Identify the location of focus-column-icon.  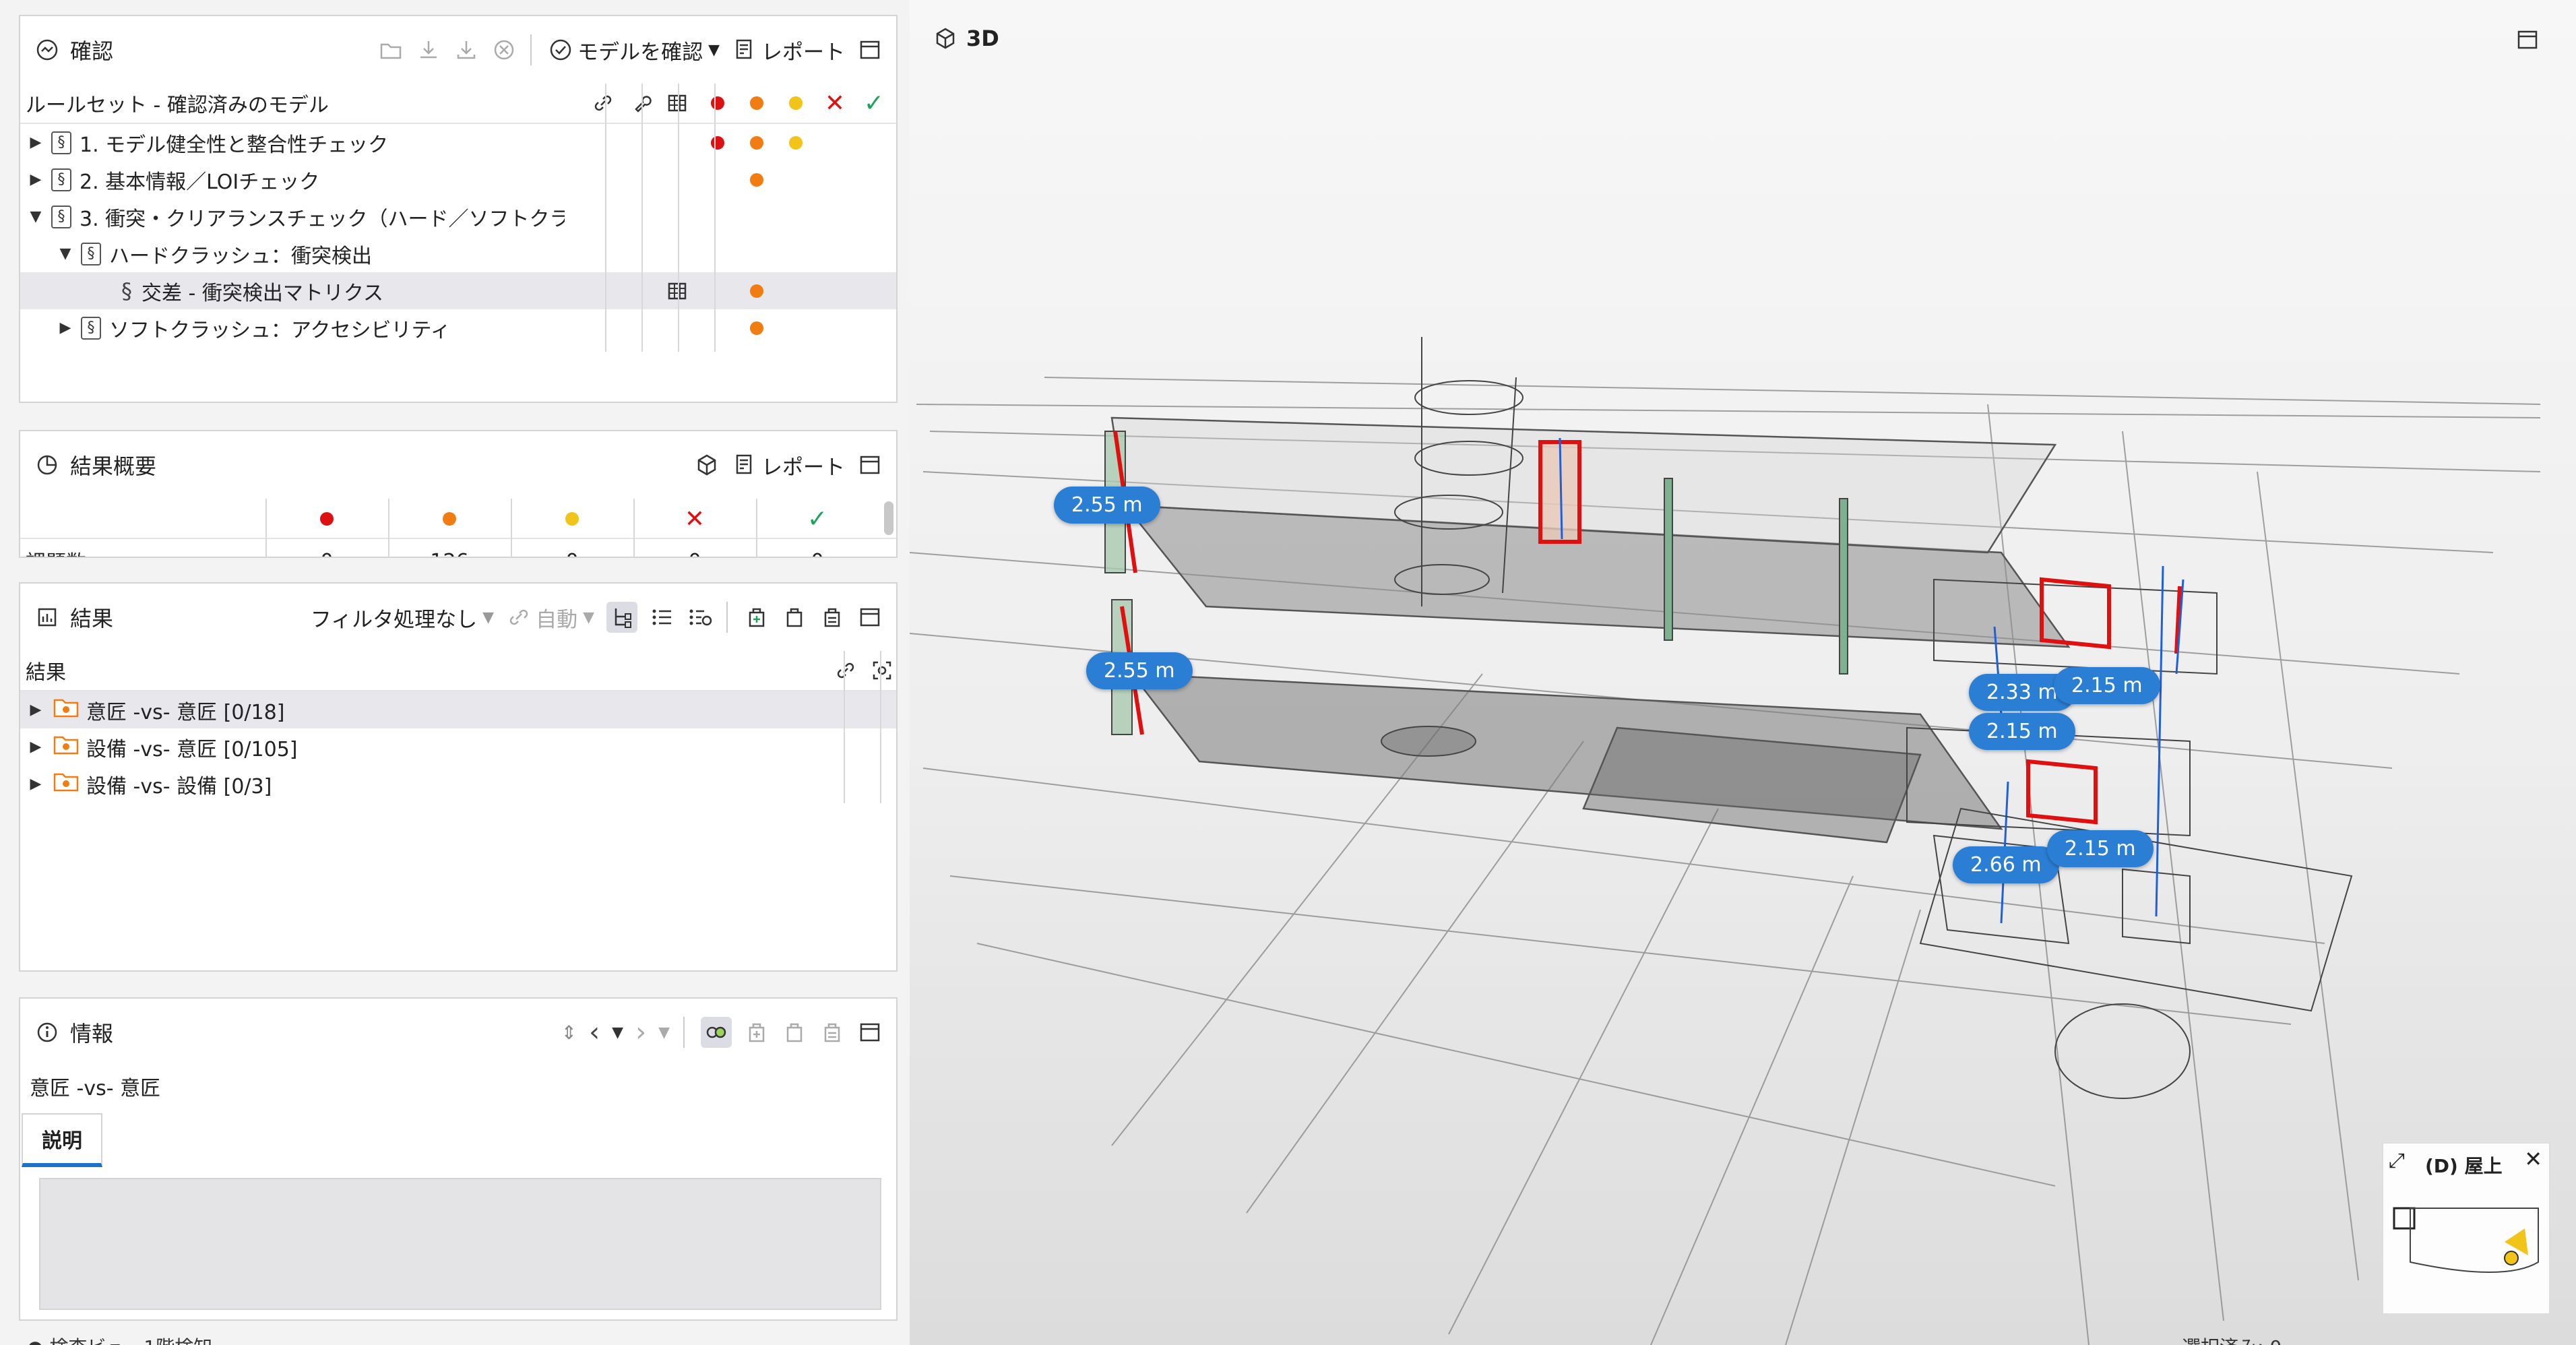
(882, 670).